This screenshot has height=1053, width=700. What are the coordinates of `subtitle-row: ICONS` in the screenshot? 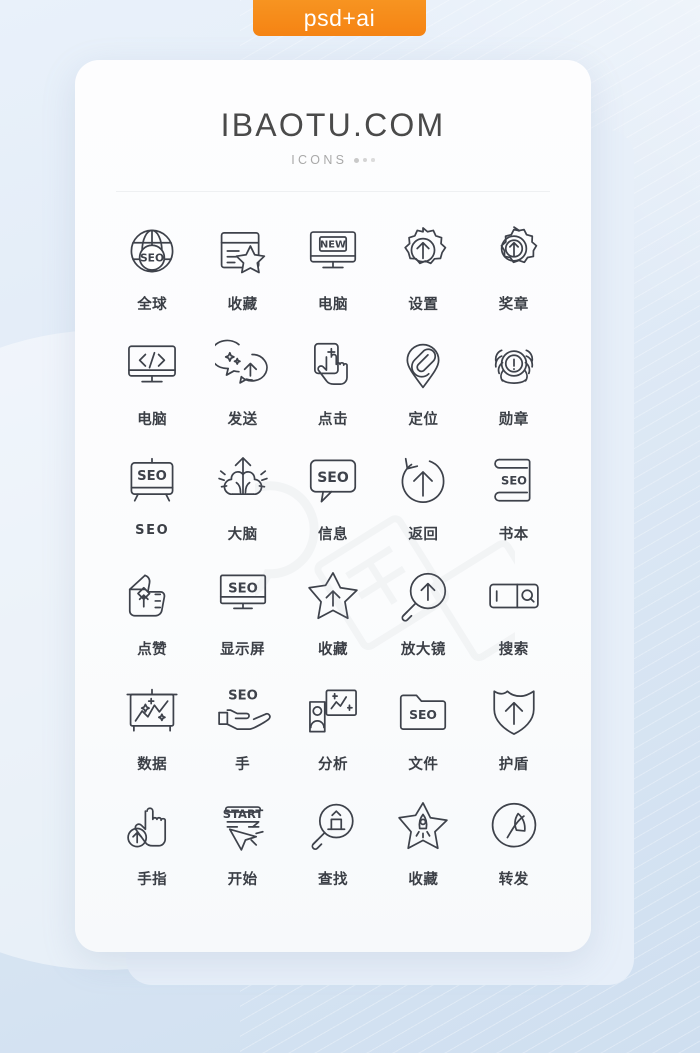 It's located at (333, 160).